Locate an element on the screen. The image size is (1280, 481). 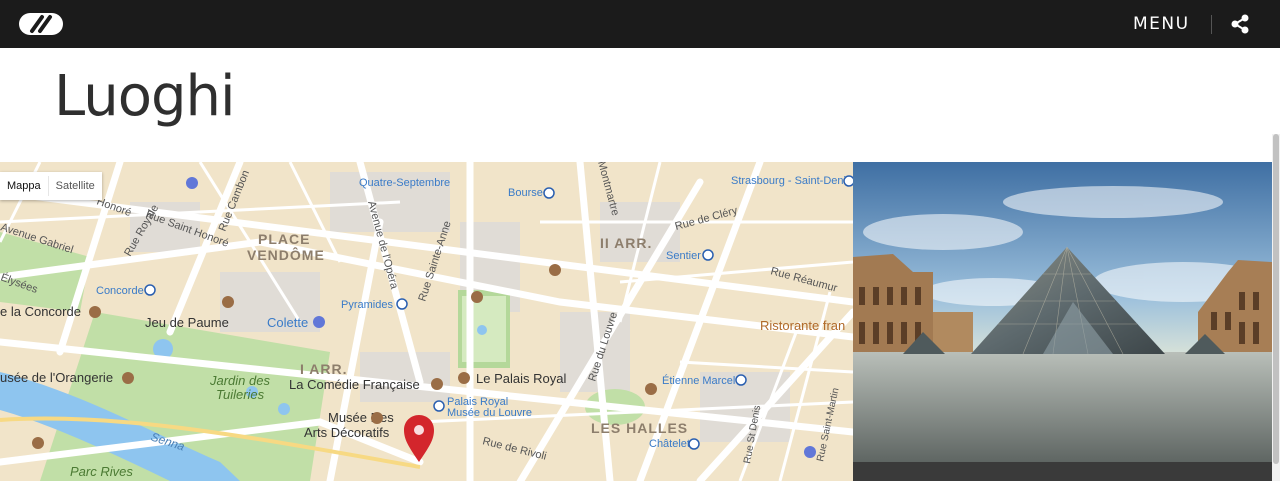
map-label-bourse: Bourse is located at coordinates (525, 193).